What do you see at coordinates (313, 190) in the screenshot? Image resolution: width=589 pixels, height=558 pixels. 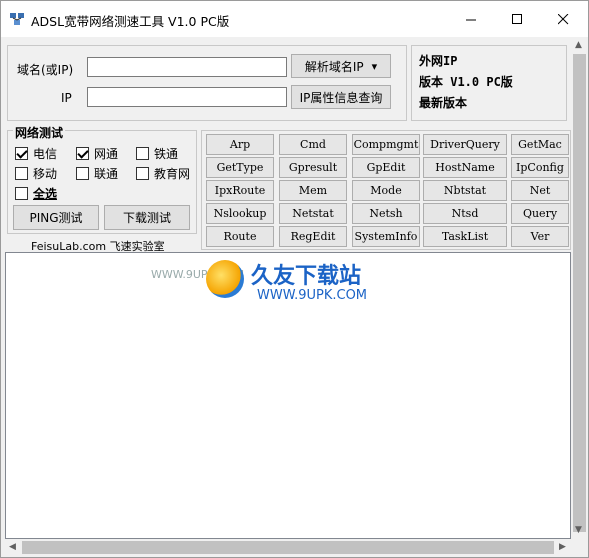 I see `tool-mem-button: Mem` at bounding box center [313, 190].